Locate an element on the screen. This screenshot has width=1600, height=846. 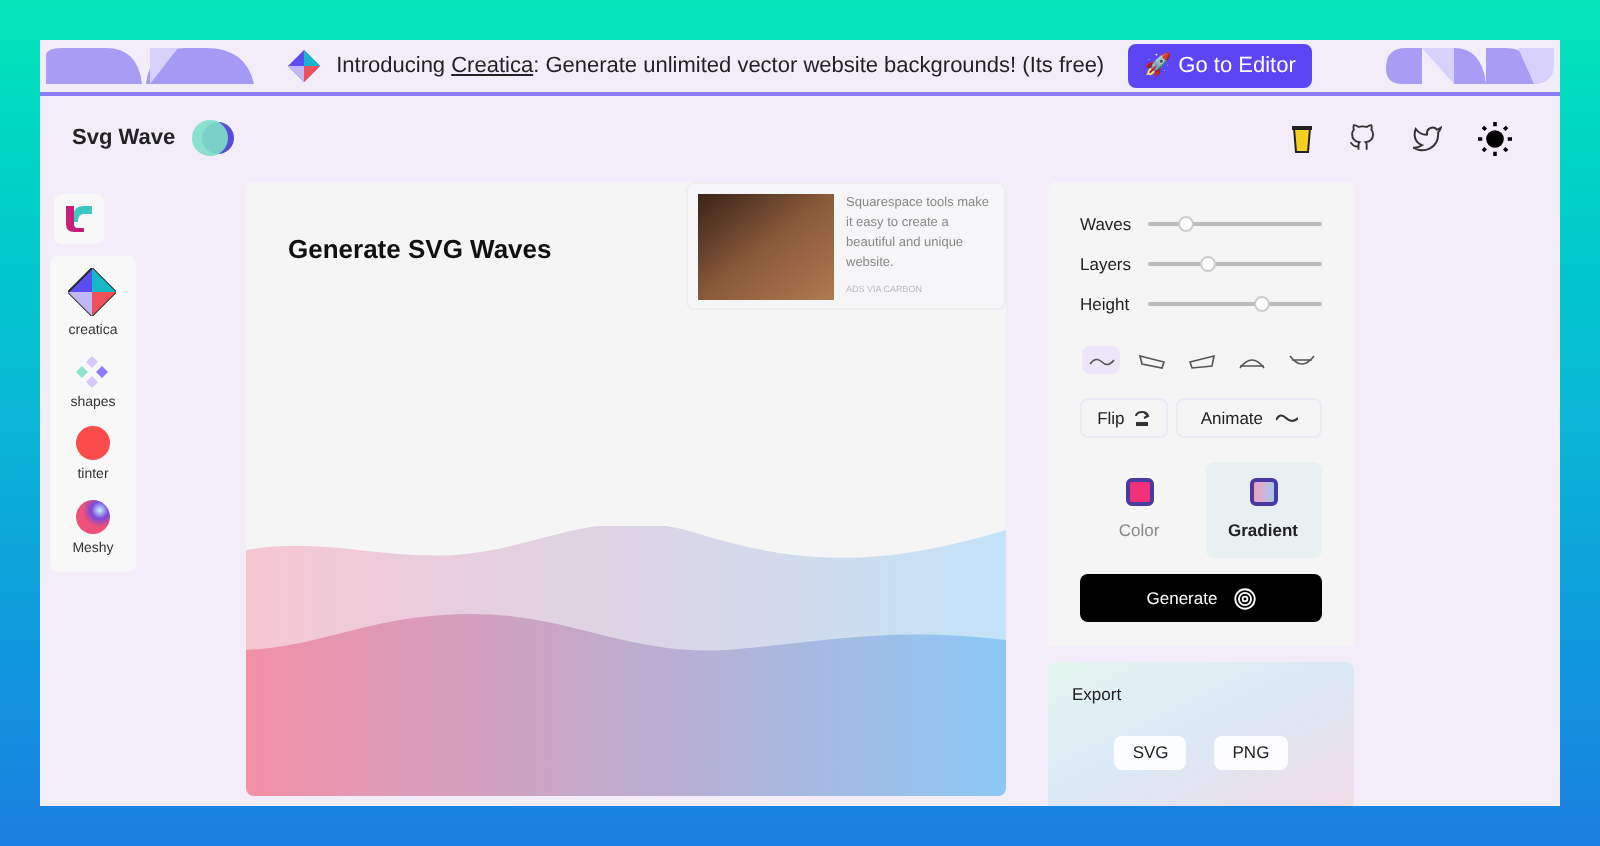
export-button: PNG is located at coordinates (1251, 752).